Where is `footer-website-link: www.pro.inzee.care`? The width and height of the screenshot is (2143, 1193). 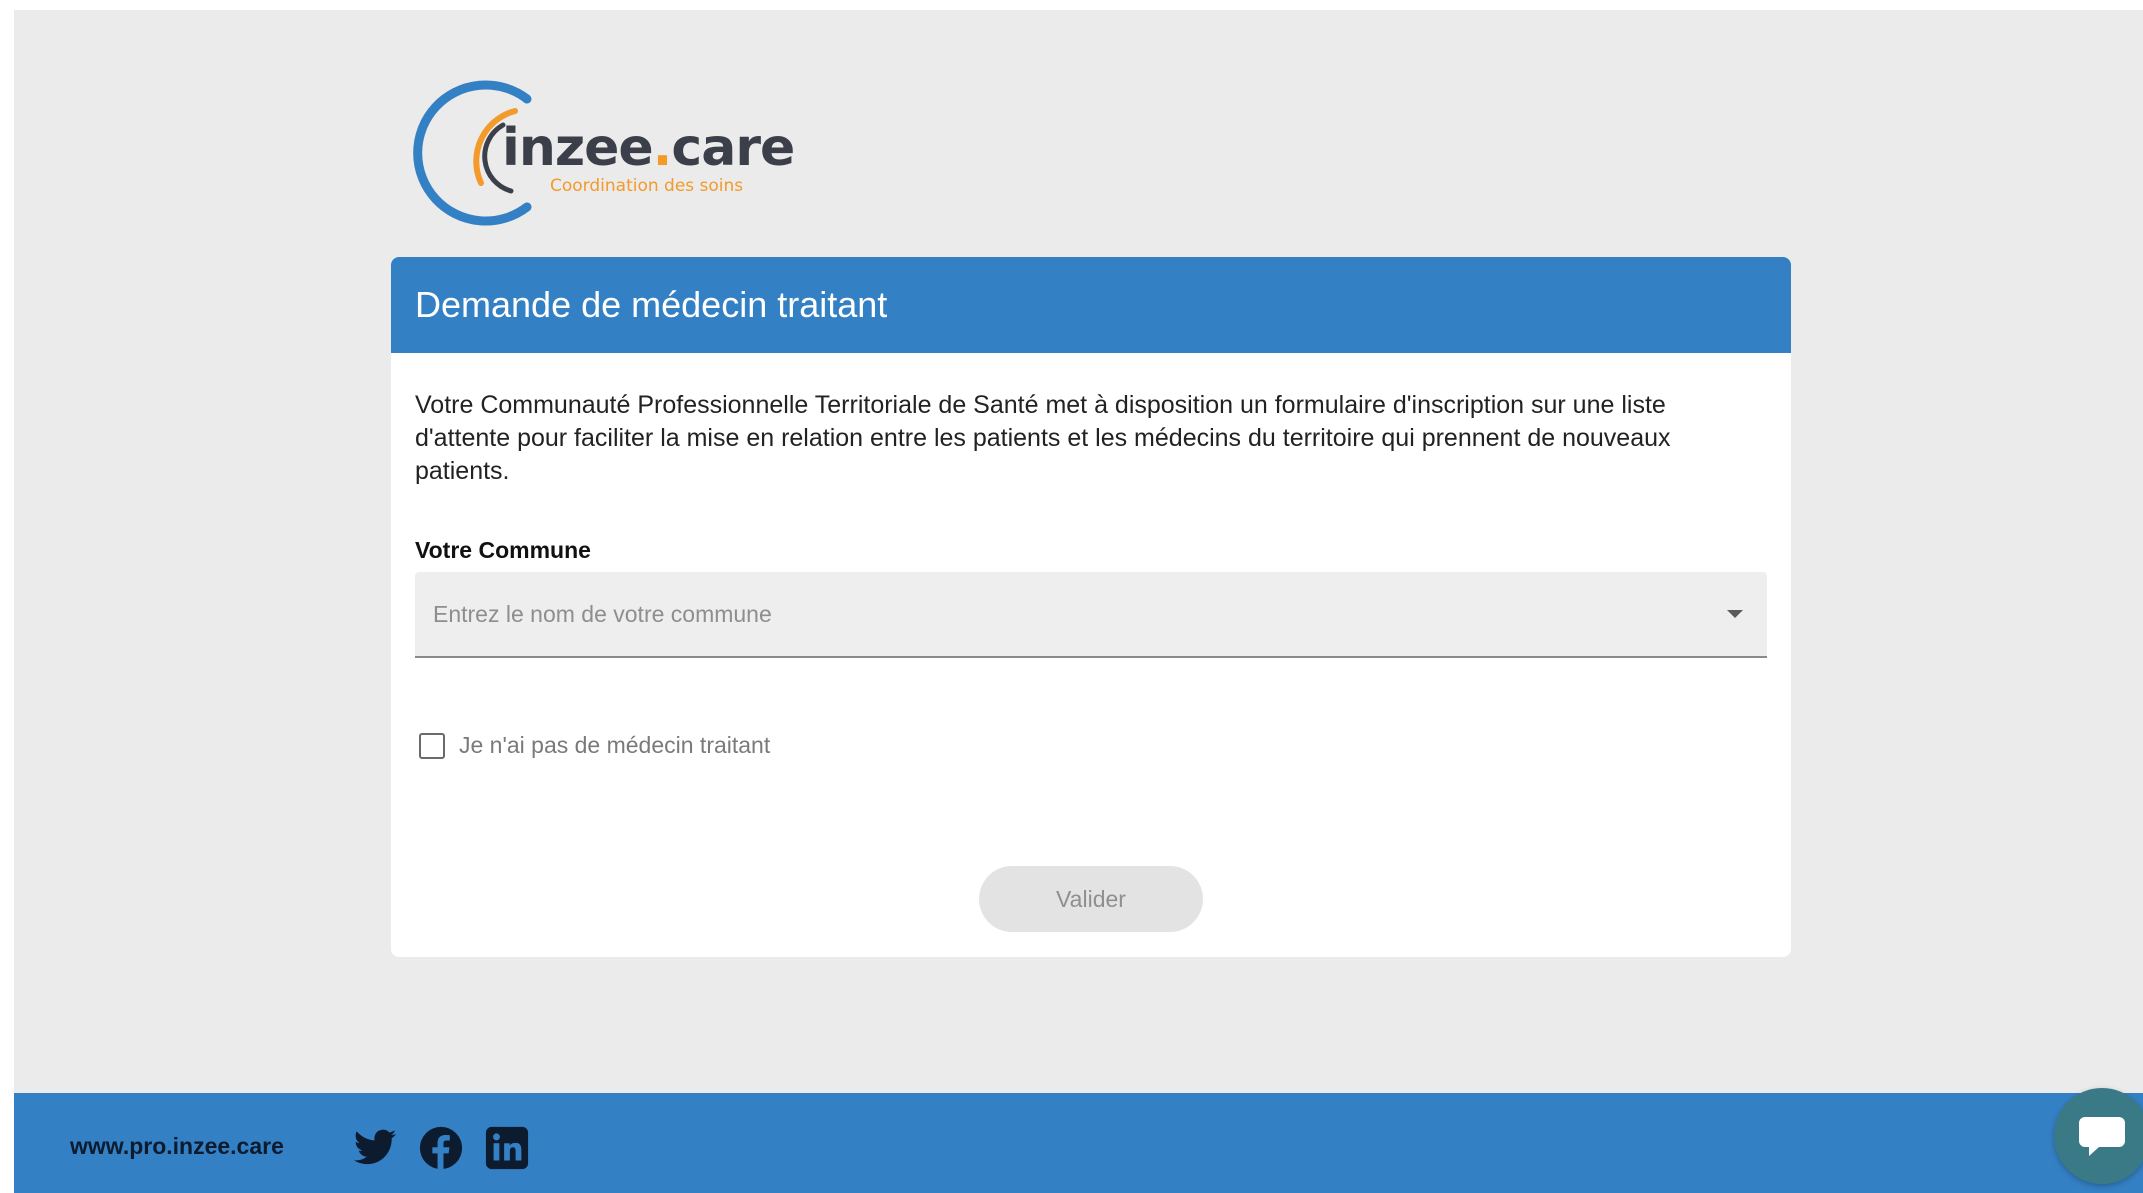
footer-website-link: www.pro.inzee.care is located at coordinates (177, 1146).